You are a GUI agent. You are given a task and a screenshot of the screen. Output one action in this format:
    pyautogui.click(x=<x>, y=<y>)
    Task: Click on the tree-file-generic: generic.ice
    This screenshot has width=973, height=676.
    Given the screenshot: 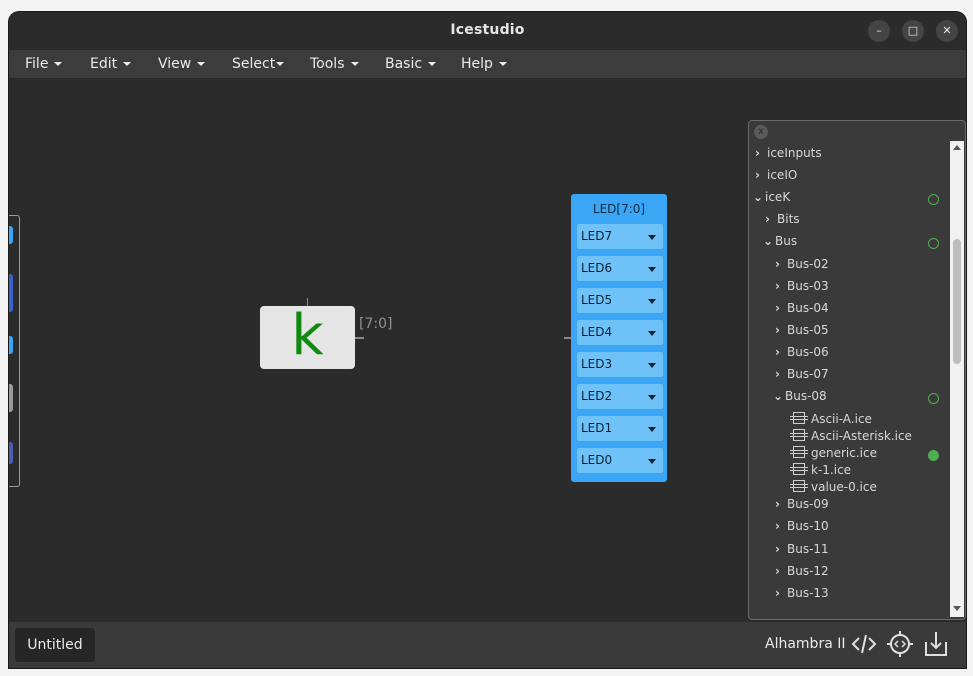 What is the action you would take?
    pyautogui.click(x=833, y=453)
    